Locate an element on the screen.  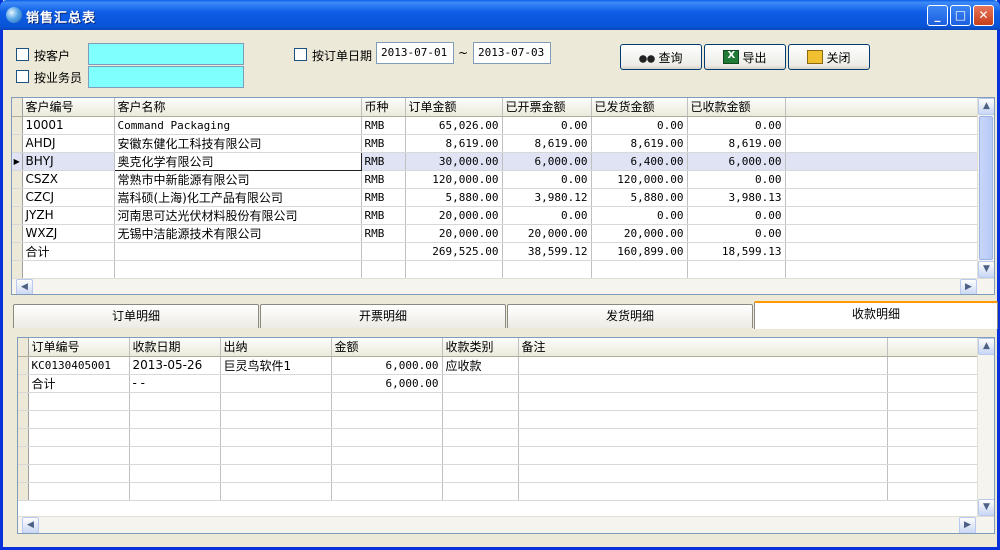
table-cell: 安徽东健化工科技有限公司 is located at coordinates (238, 143).